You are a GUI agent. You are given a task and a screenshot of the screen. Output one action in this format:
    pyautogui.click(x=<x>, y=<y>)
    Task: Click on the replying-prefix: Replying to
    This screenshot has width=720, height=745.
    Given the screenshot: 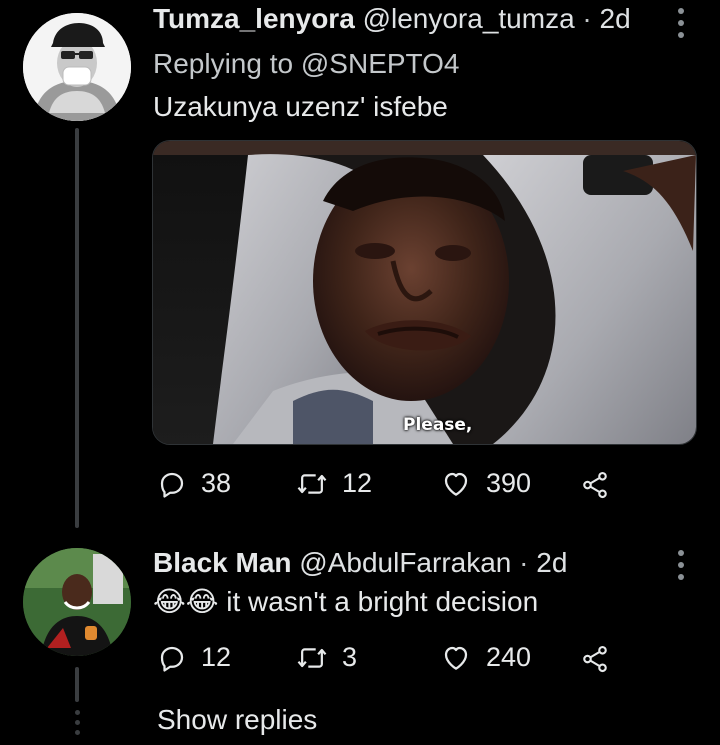 What is the action you would take?
    pyautogui.click(x=223, y=63)
    